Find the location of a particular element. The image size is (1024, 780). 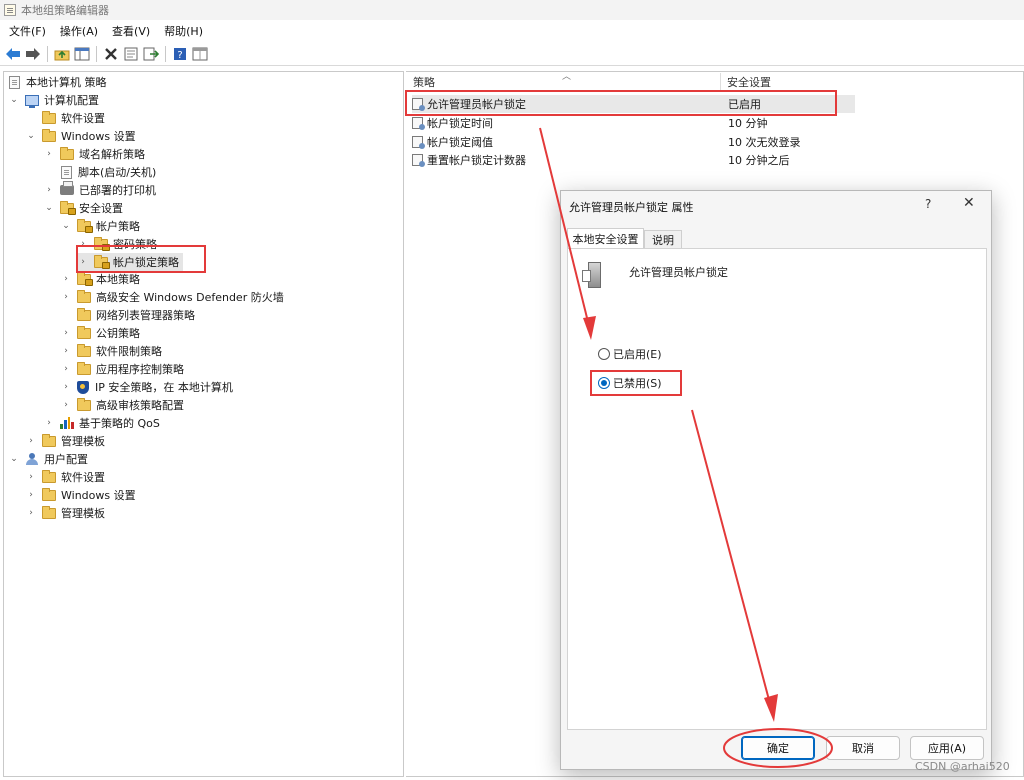

tree-item-account-policies: ⌄ 帐户策略 is located at coordinates (100, 226).